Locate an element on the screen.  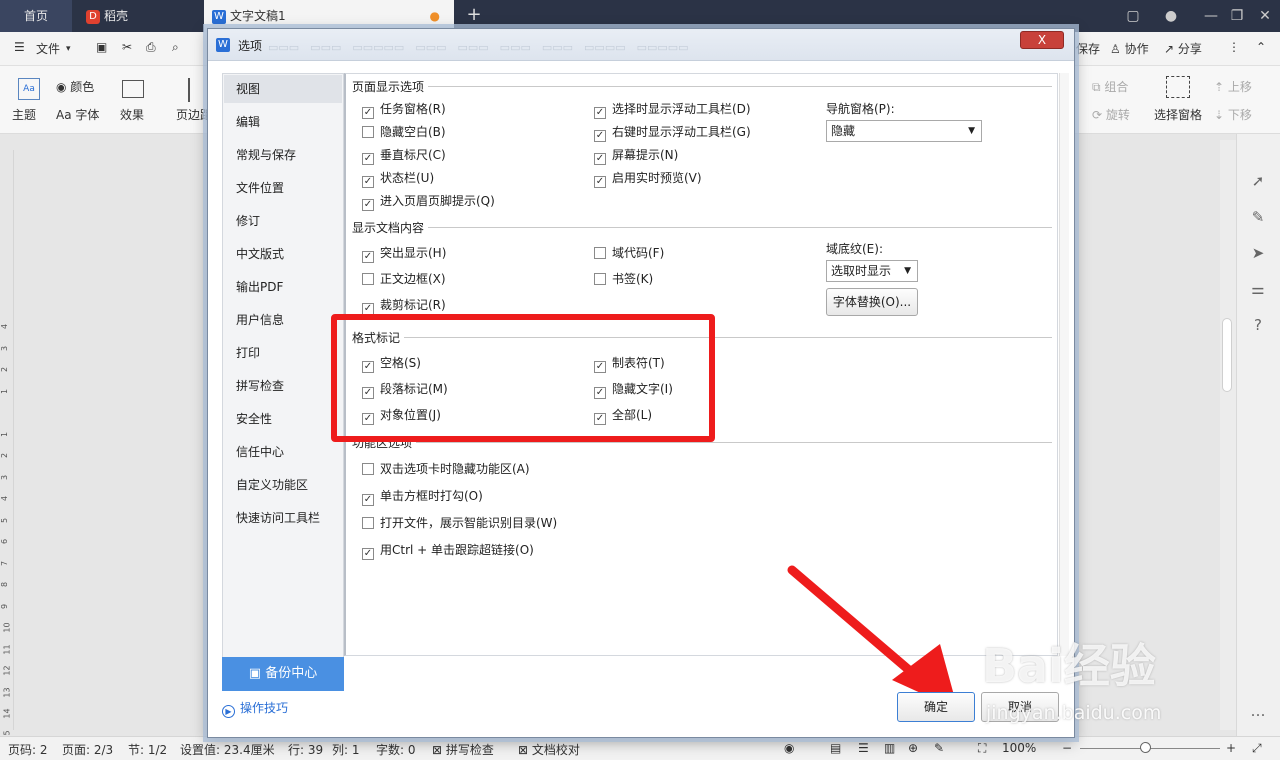
checkbox-option: ✓ 启用实时预览(V) is located at coordinates (648, 178).